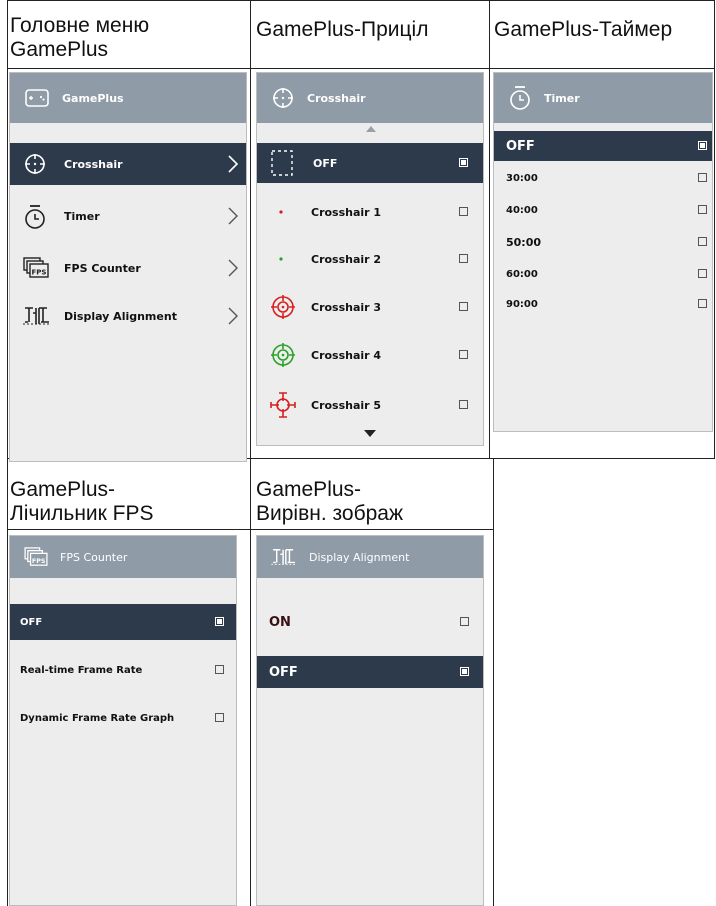 This screenshot has height=906, width=716. Describe the element at coordinates (128, 164) in the screenshot. I see `main-menu-item-crosshair: Crosshair` at that location.